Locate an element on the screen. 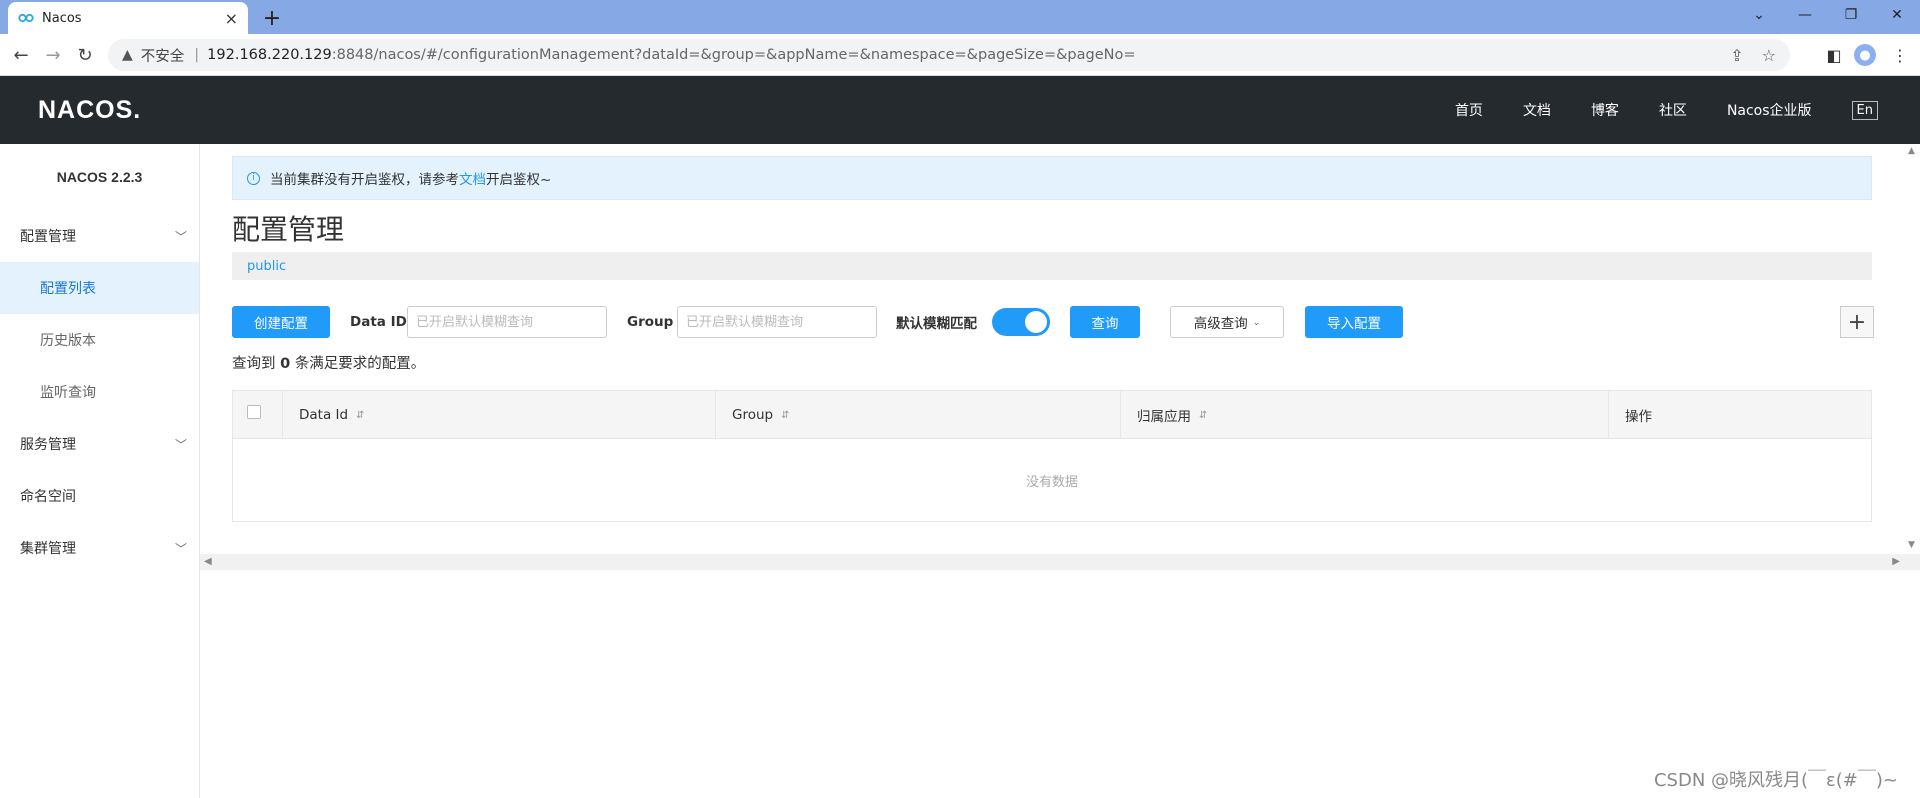  vertical-scrollbar: ▲ ▼ is located at coordinates (1912, 354).